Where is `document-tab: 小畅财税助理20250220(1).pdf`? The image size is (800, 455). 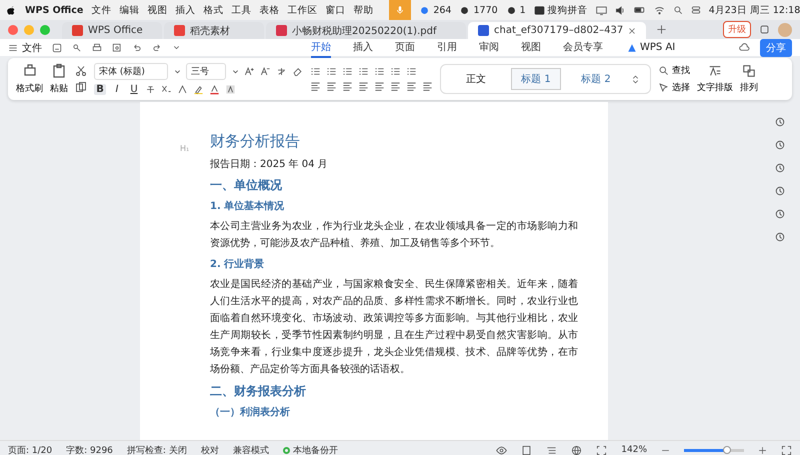
document-tab: 小畅财税助理20250220(1).pdf is located at coordinates (366, 30).